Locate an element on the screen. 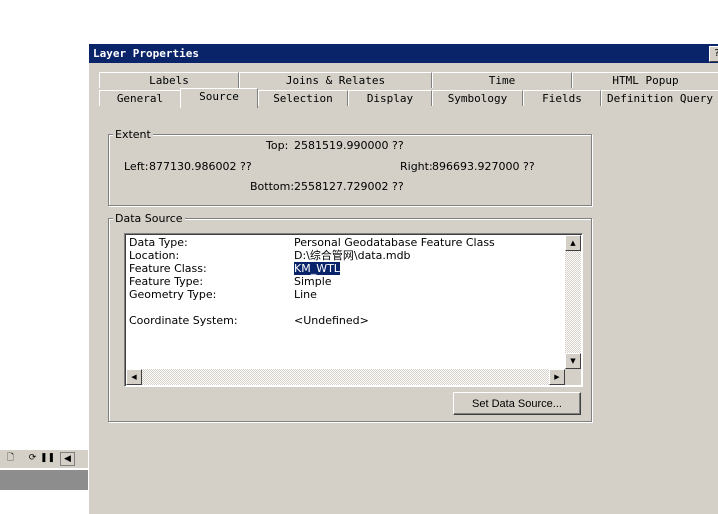 The height and width of the screenshot is (514, 718). vertical-scrollbar: ▲ ▼ is located at coordinates (573, 302).